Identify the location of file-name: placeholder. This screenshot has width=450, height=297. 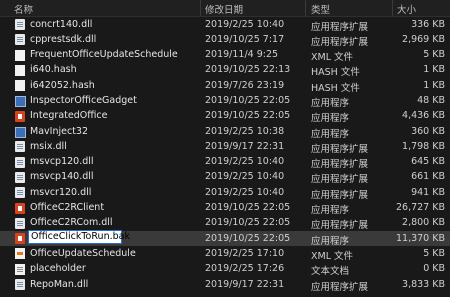
(58, 269).